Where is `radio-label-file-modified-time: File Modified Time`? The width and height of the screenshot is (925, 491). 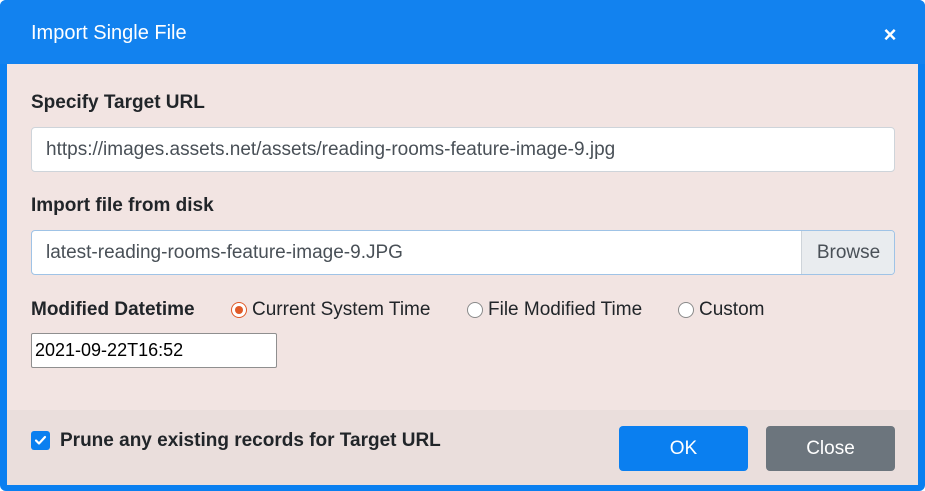 radio-label-file-modified-time: File Modified Time is located at coordinates (565, 310).